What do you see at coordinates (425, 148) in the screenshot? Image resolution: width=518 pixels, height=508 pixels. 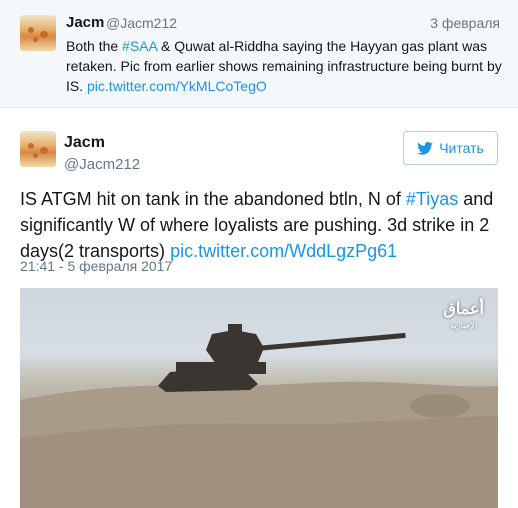 I see `twitter-bird-icon` at bounding box center [425, 148].